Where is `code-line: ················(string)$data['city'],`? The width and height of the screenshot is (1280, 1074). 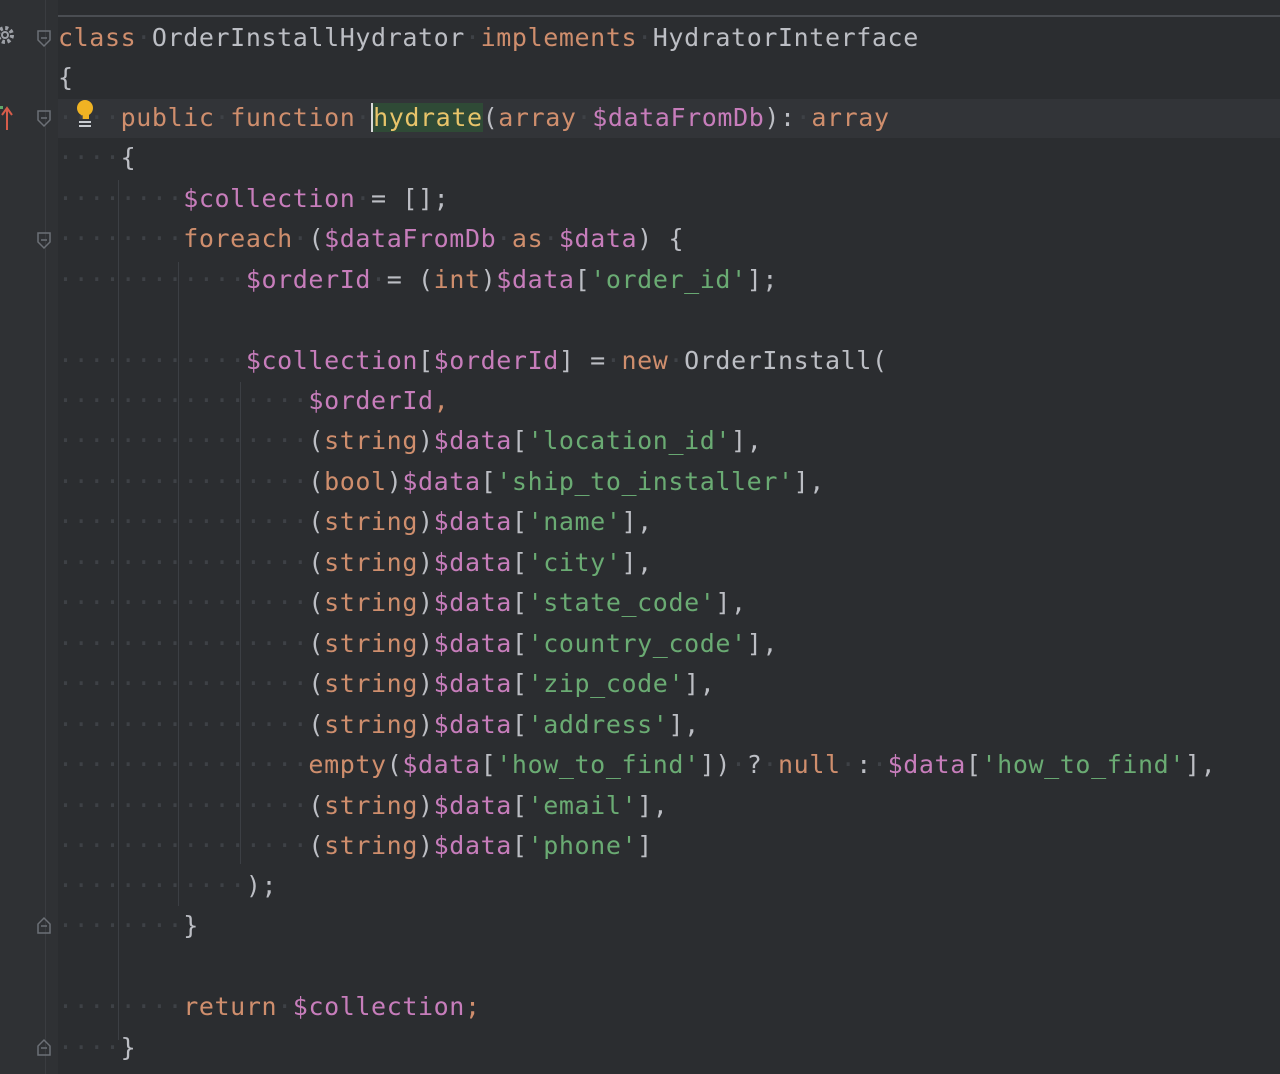
code-line: ················(string)$data['city'], is located at coordinates (355, 563).